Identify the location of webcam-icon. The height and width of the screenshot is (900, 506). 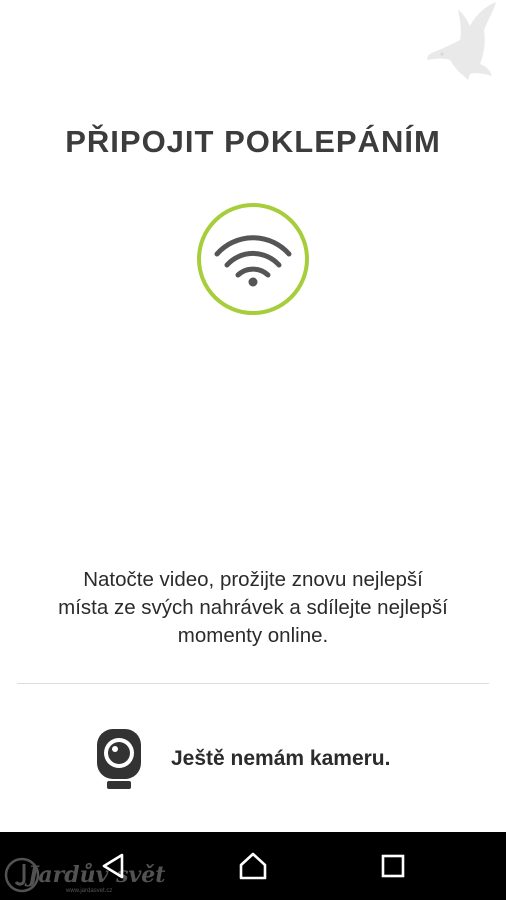
(119, 759).